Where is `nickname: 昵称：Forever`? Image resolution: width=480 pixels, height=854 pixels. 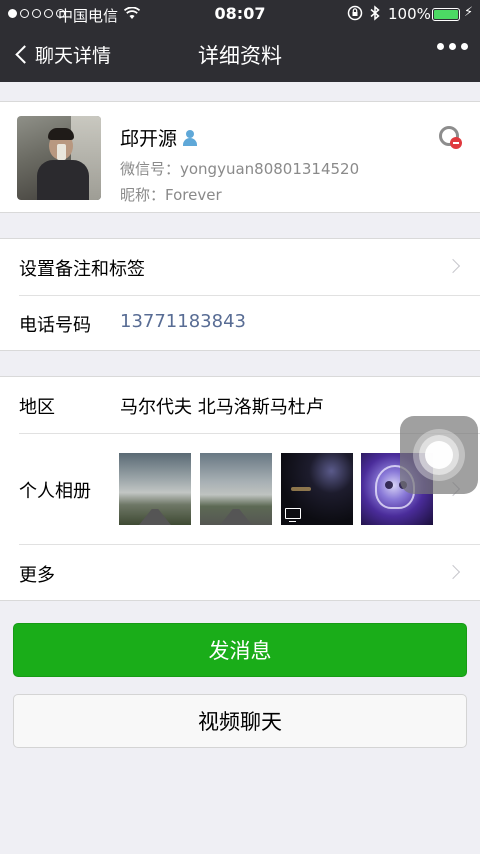
nickname: 昵称：Forever is located at coordinates (171, 195).